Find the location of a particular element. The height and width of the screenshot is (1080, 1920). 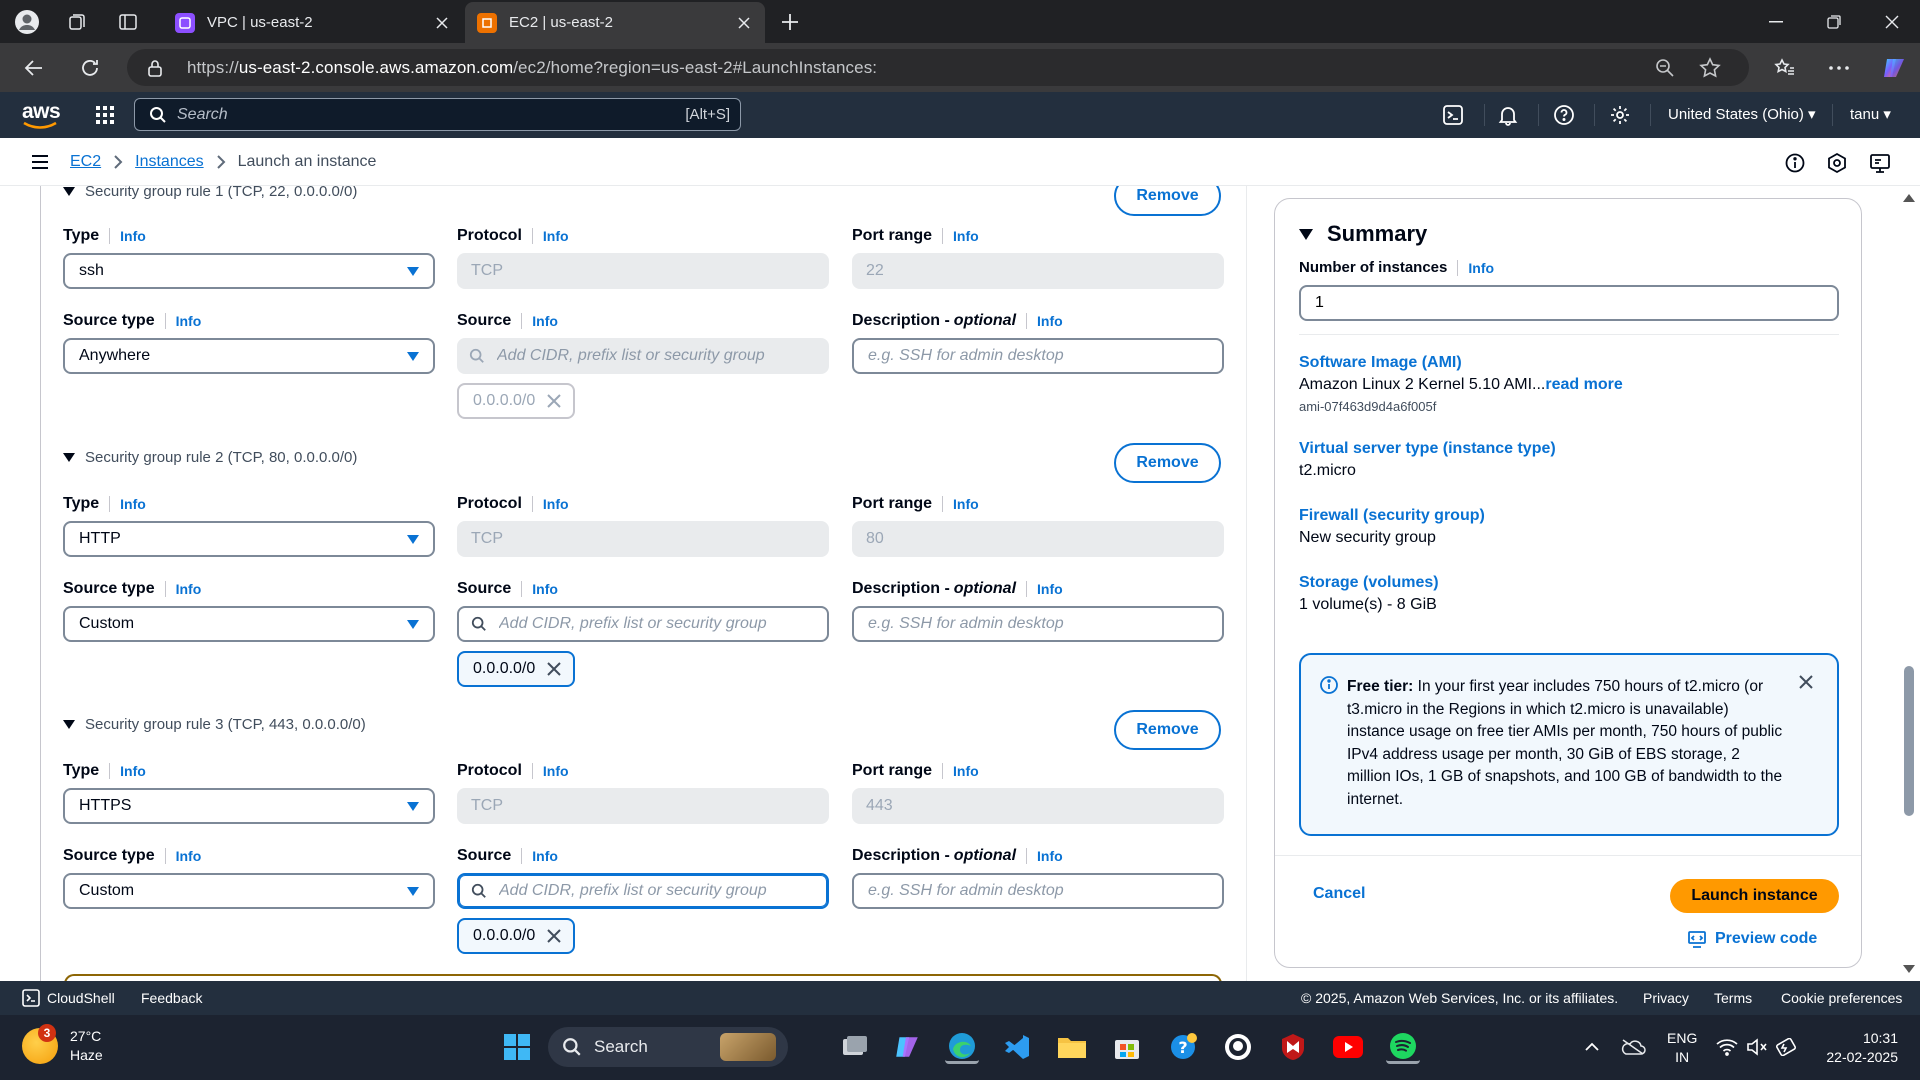

type-select: HTTP is located at coordinates (249, 539).